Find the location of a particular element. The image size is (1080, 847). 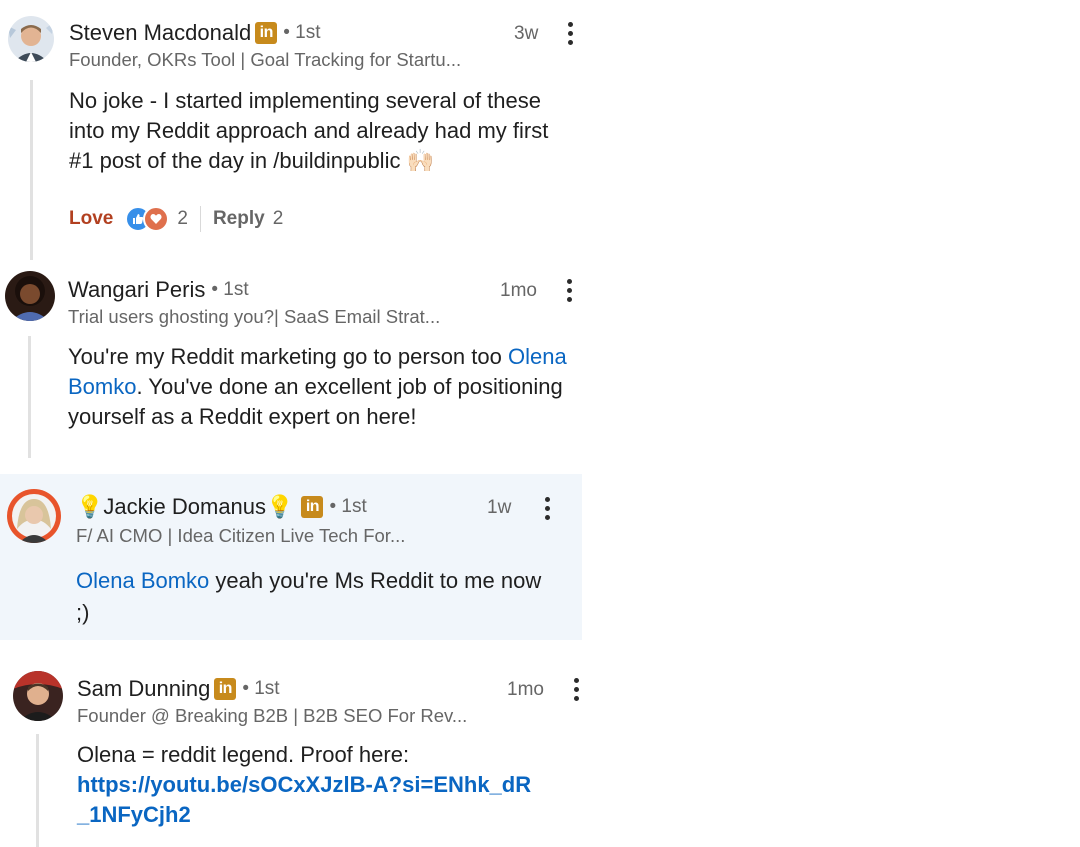

link-line: _1NFyCjh2 is located at coordinates (134, 814).